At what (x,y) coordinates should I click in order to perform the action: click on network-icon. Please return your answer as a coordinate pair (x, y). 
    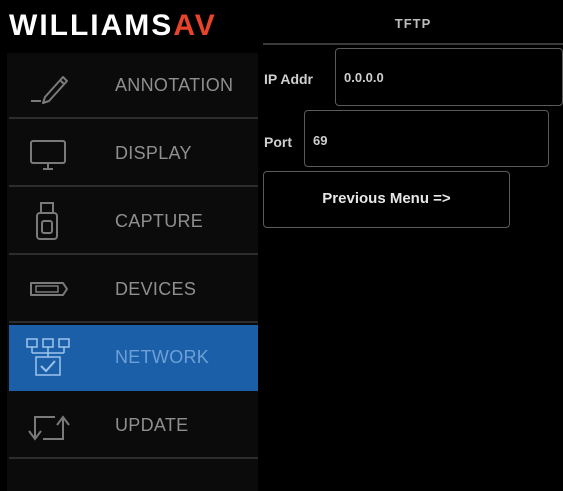
    Looking at the image, I should click on (48, 357).